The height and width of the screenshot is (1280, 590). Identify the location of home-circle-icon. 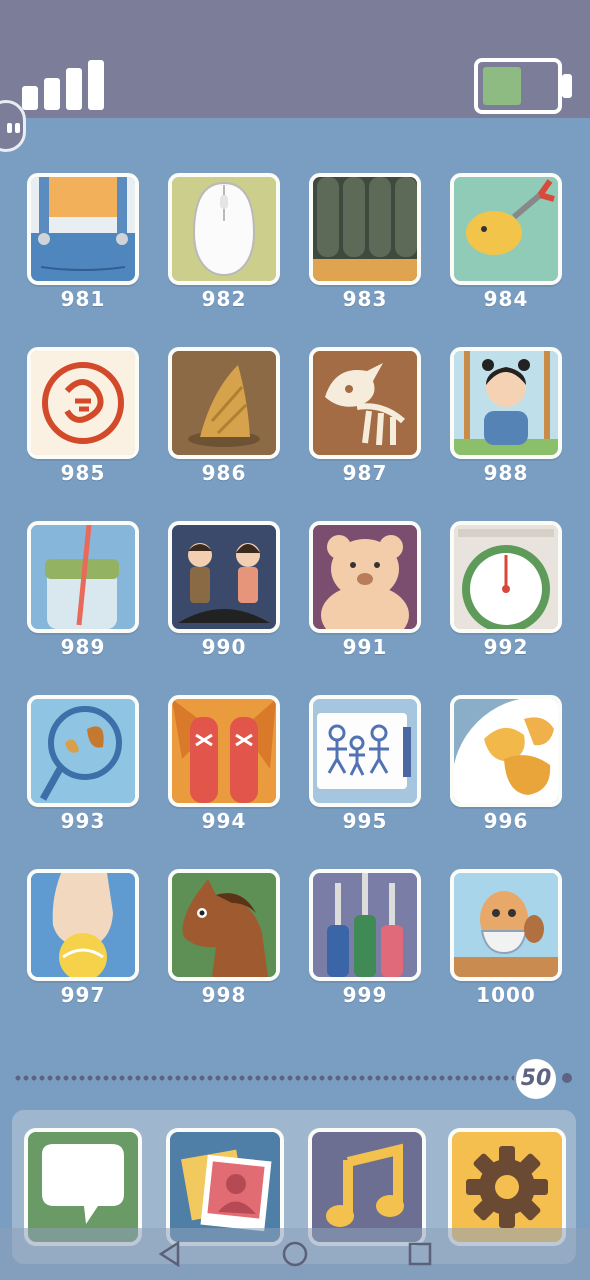
(295, 1254).